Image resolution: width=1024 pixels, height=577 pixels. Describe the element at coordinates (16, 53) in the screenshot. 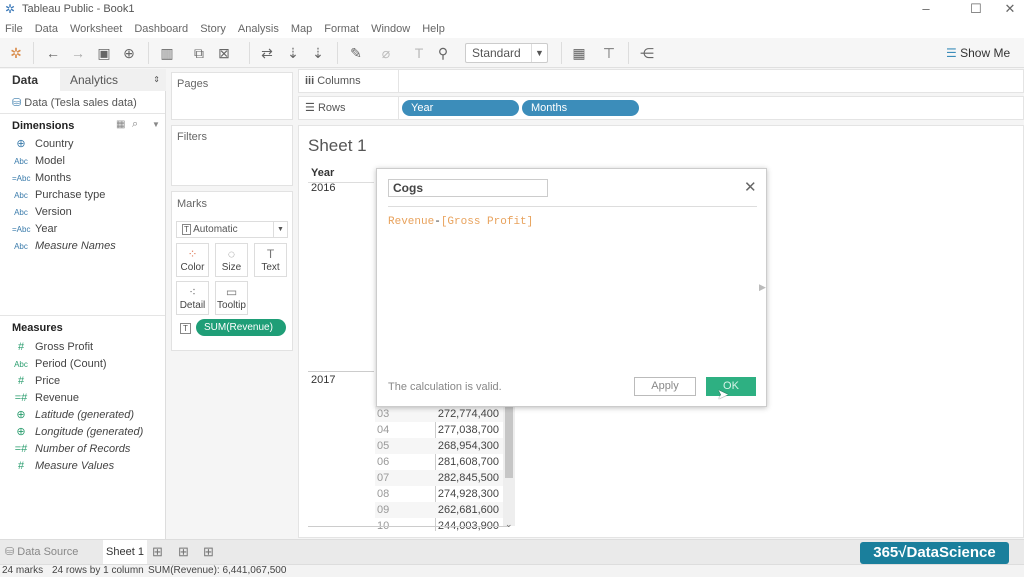

I see `tableau-home-icon: ✲` at that location.